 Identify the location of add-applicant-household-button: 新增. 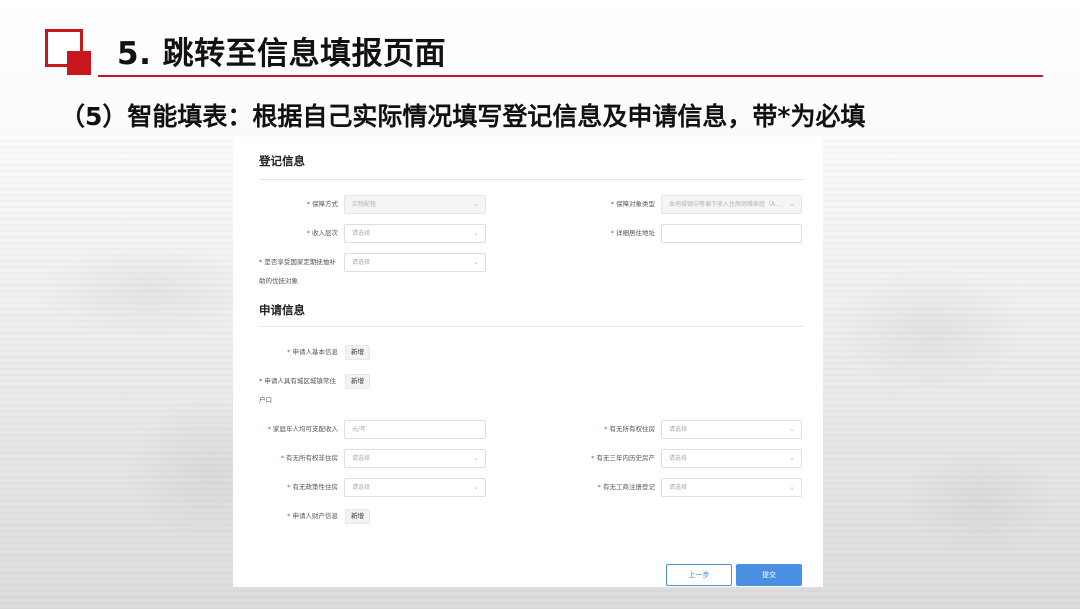
(357, 381).